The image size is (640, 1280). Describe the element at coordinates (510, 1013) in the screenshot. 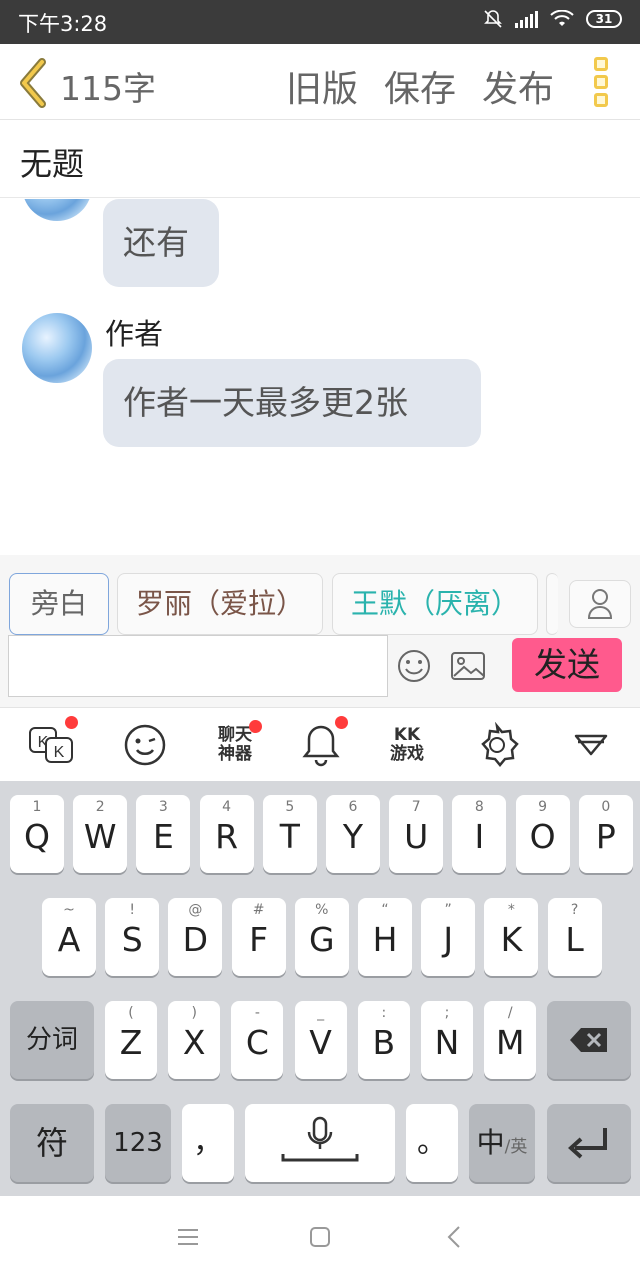

I see `key-hint-label: /` at that location.